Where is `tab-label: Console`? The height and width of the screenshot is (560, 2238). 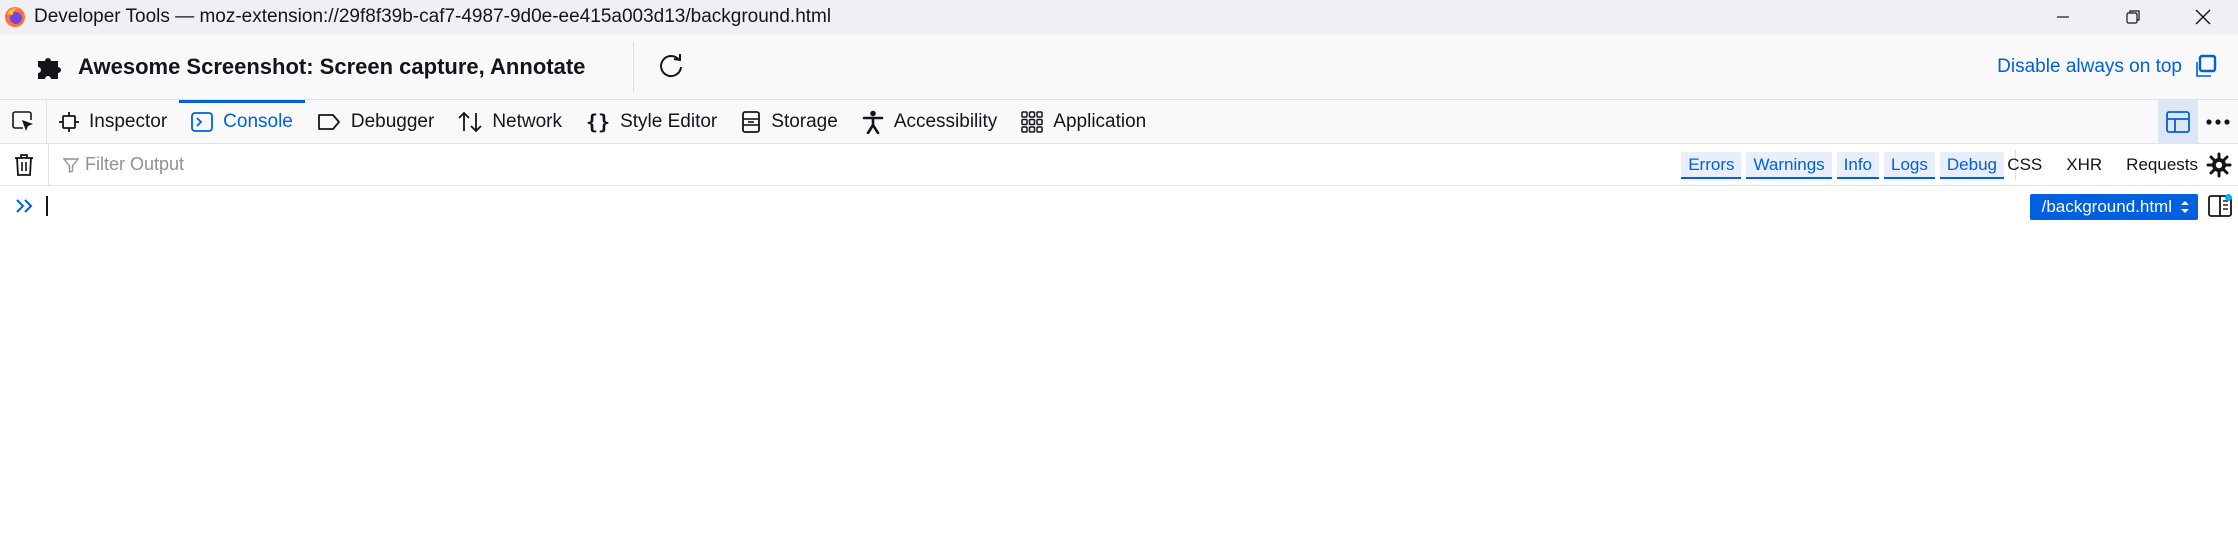 tab-label: Console is located at coordinates (258, 121).